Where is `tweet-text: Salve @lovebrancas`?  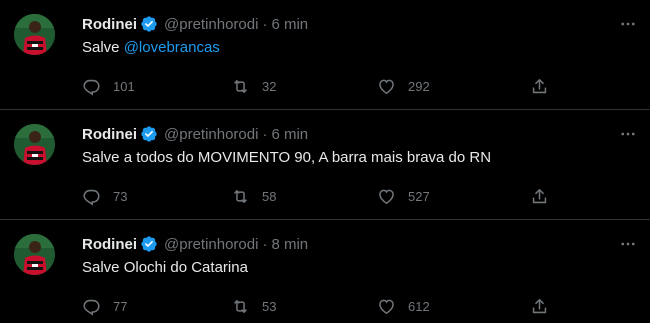 tweet-text: Salve @lovebrancas is located at coordinates (151, 48).